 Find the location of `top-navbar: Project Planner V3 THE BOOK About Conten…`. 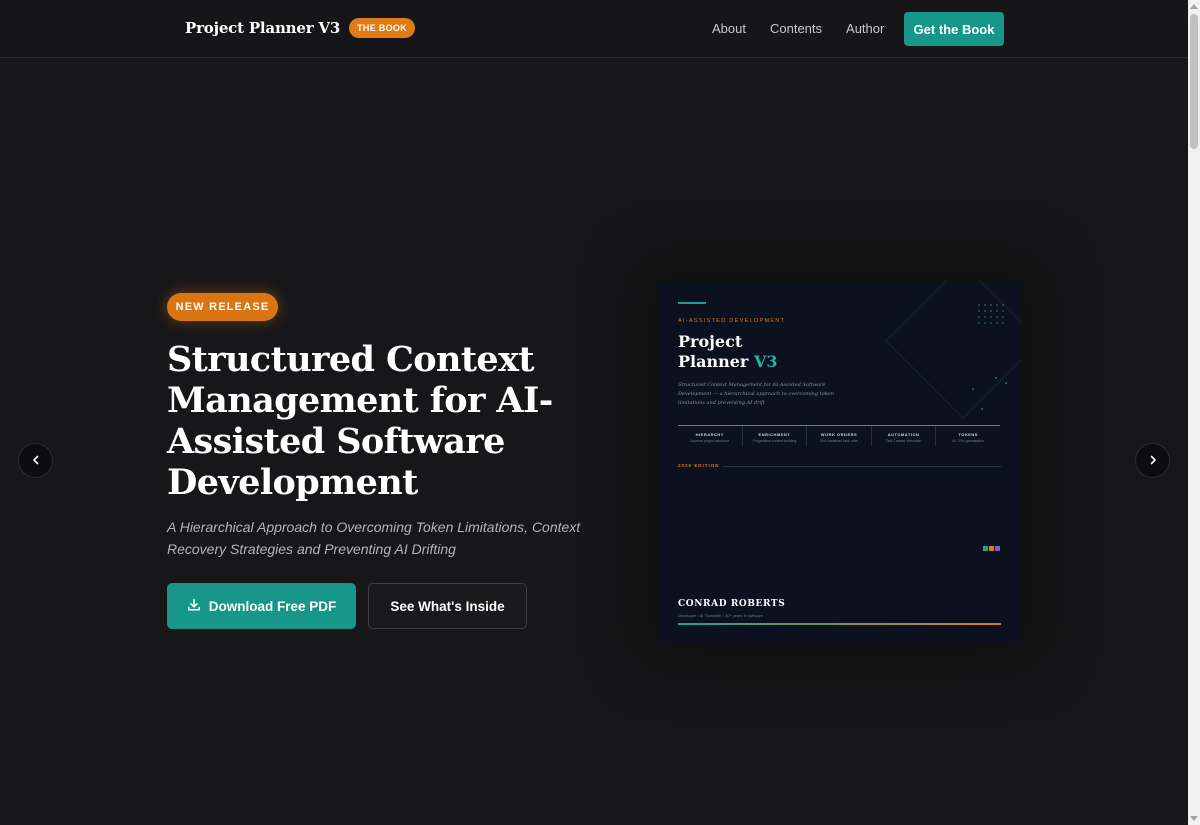

top-navbar: Project Planner V3 THE BOOK About Conten… is located at coordinates (594, 29).